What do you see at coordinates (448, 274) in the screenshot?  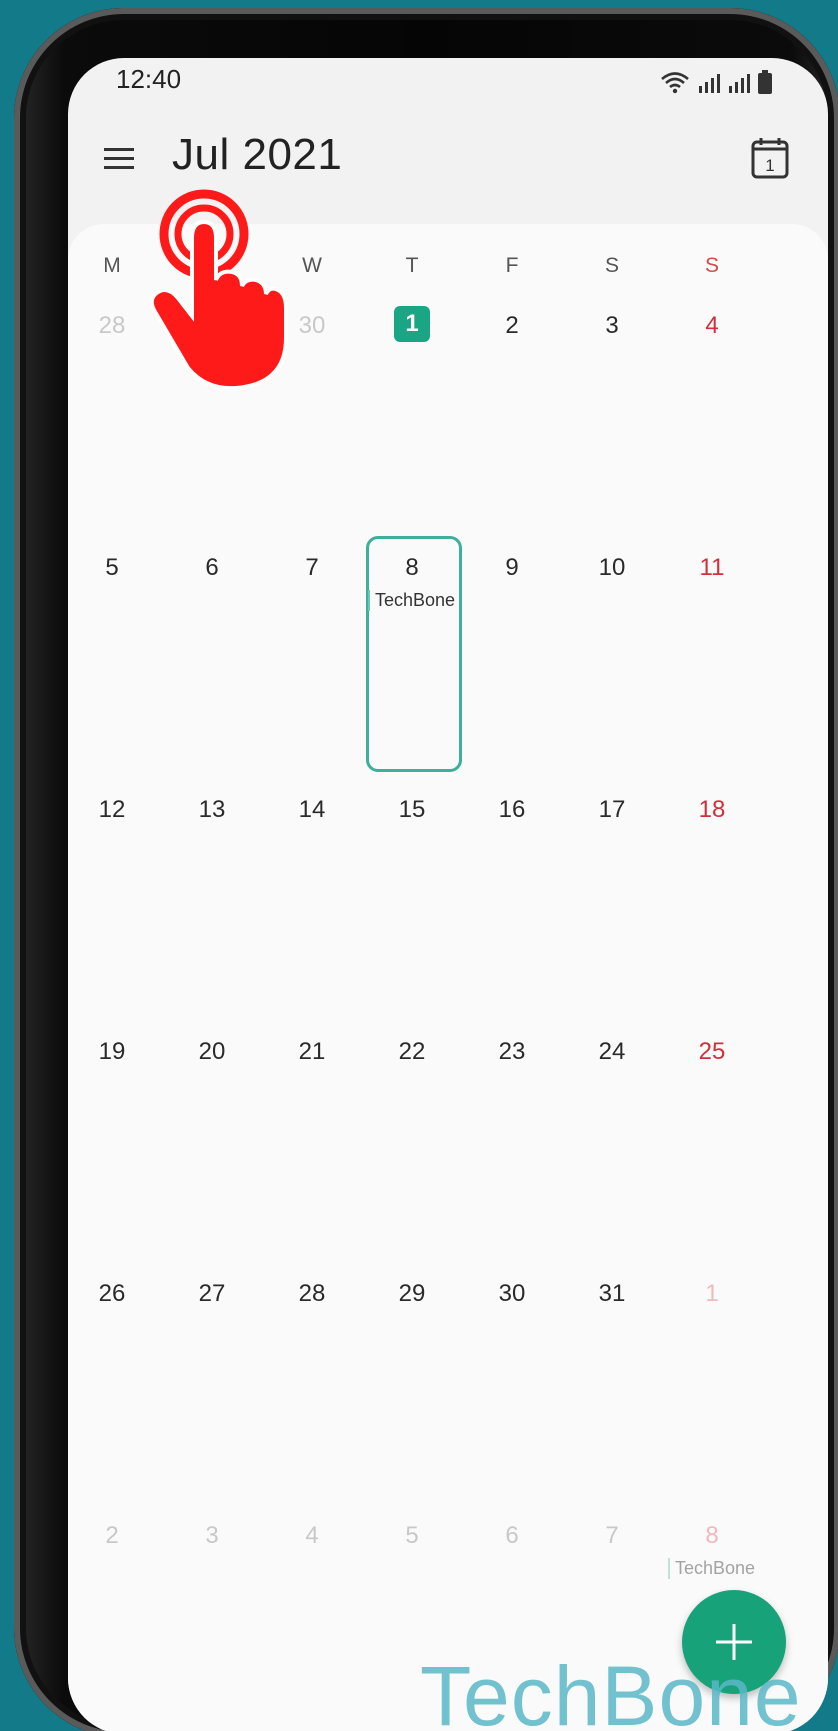 I see `weekday-header: M T W T F S S` at bounding box center [448, 274].